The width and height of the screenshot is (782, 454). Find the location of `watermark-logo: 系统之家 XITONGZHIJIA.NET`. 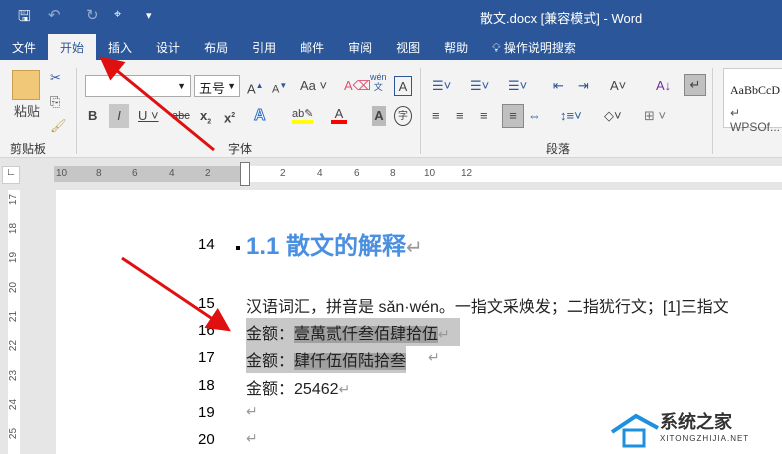

watermark-logo: 系统之家 XITONGZHIJIA.NET is located at coordinates (696, 428).